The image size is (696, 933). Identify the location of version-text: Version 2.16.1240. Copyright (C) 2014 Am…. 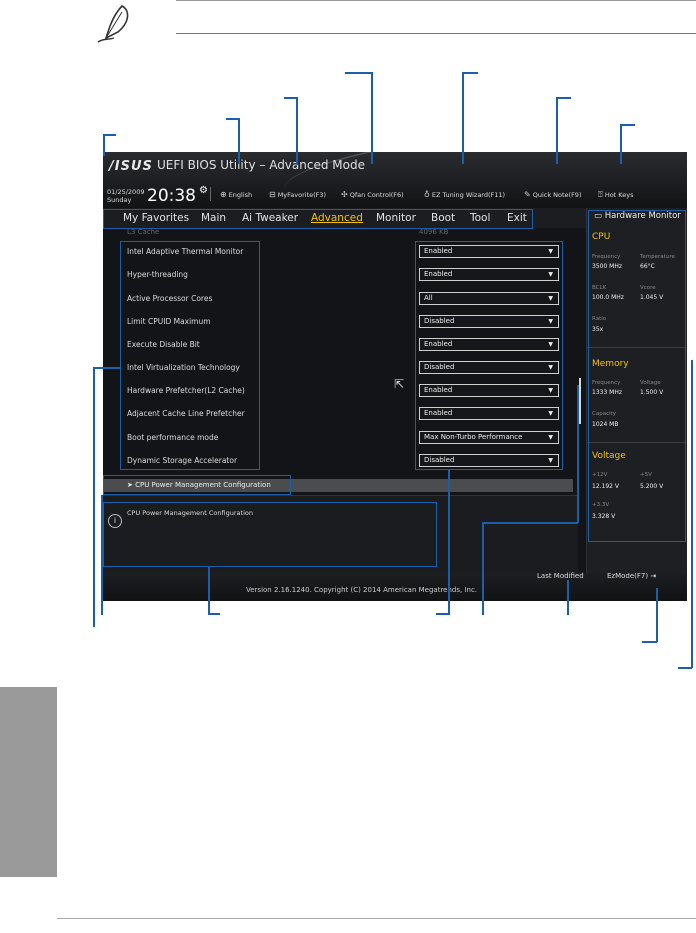
(362, 590).